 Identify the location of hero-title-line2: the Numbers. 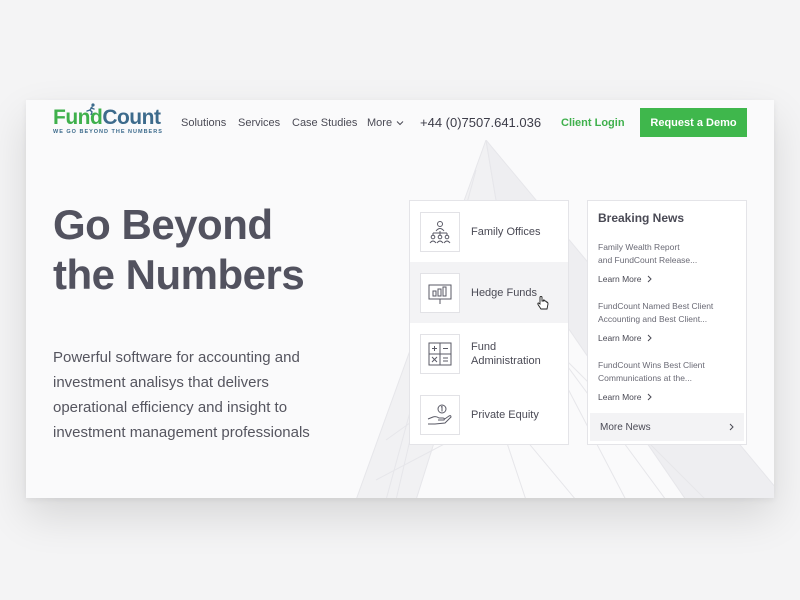
(179, 274).